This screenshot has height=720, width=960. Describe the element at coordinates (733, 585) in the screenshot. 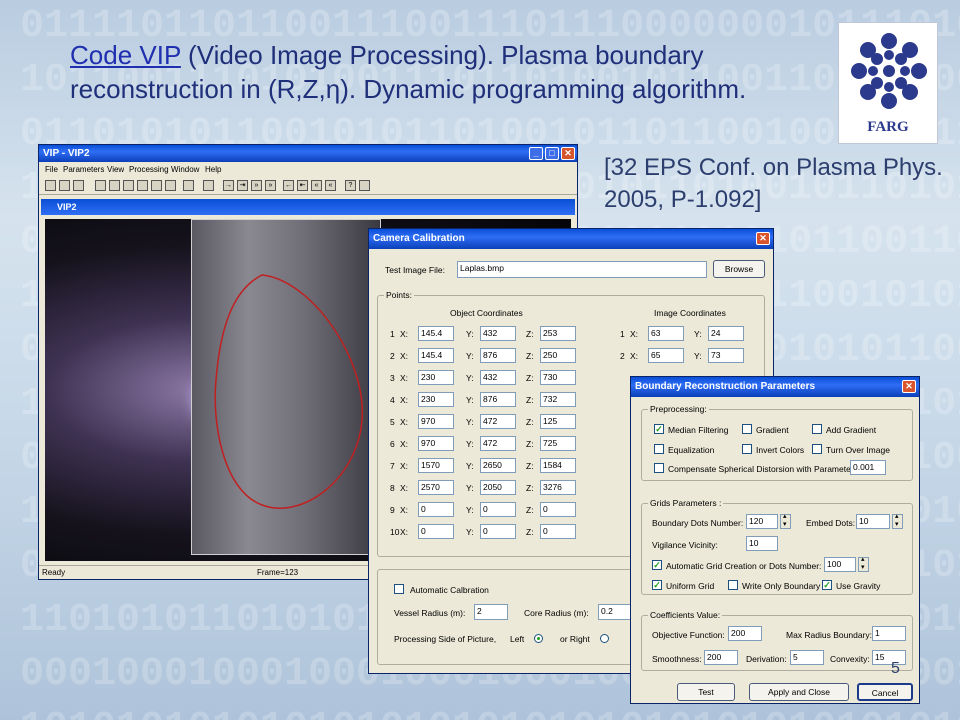

I see `write-only-checkbox` at that location.